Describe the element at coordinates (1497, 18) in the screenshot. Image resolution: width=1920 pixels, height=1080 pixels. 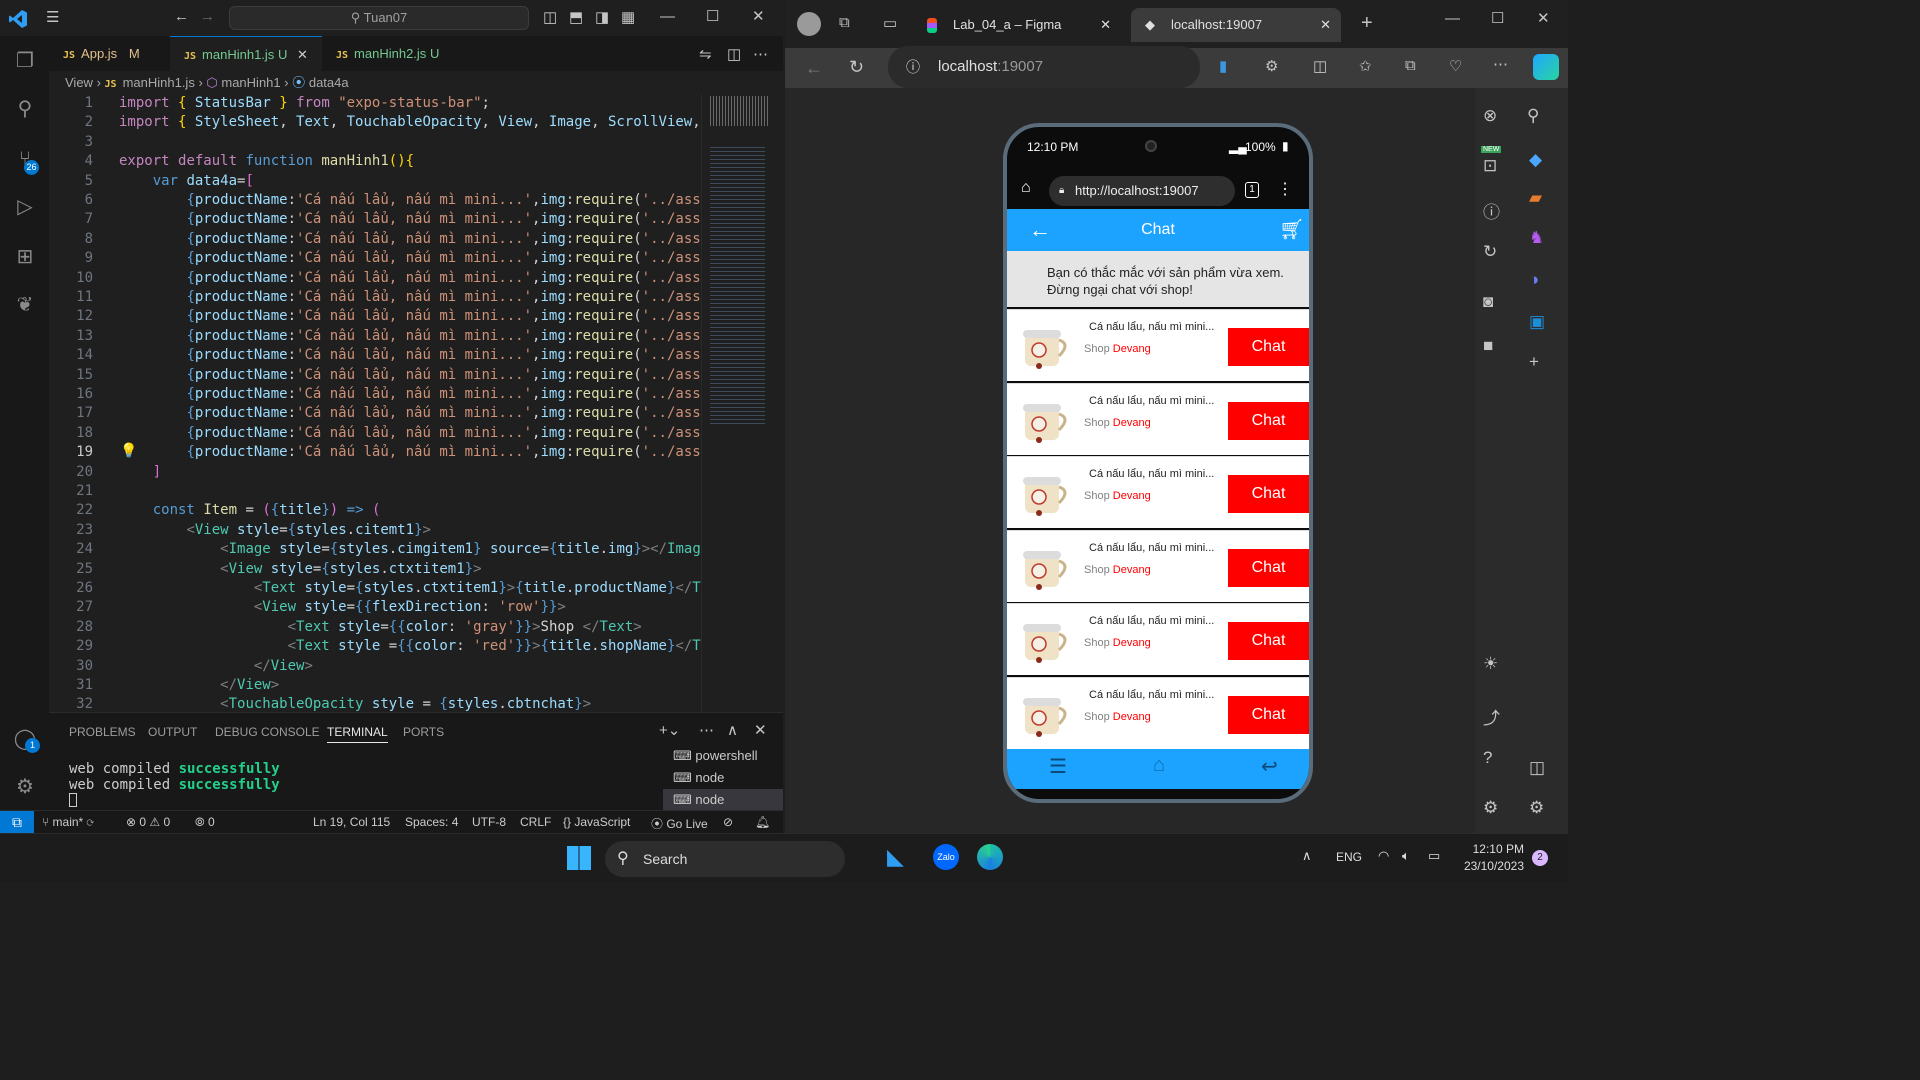
I see `maximize-icon: ☐` at that location.